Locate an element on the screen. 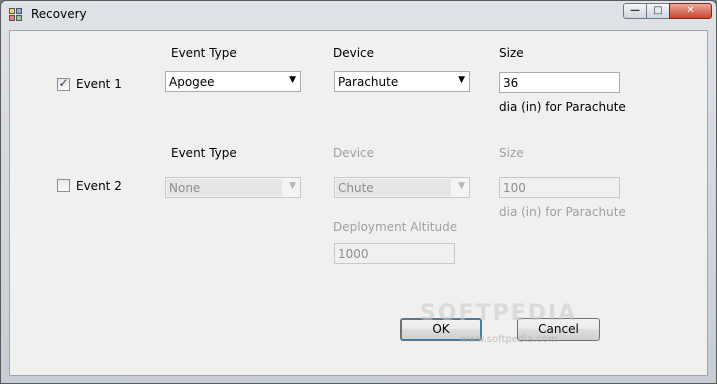 The width and height of the screenshot is (717, 384). event2-event-type-value: None is located at coordinates (185, 188).